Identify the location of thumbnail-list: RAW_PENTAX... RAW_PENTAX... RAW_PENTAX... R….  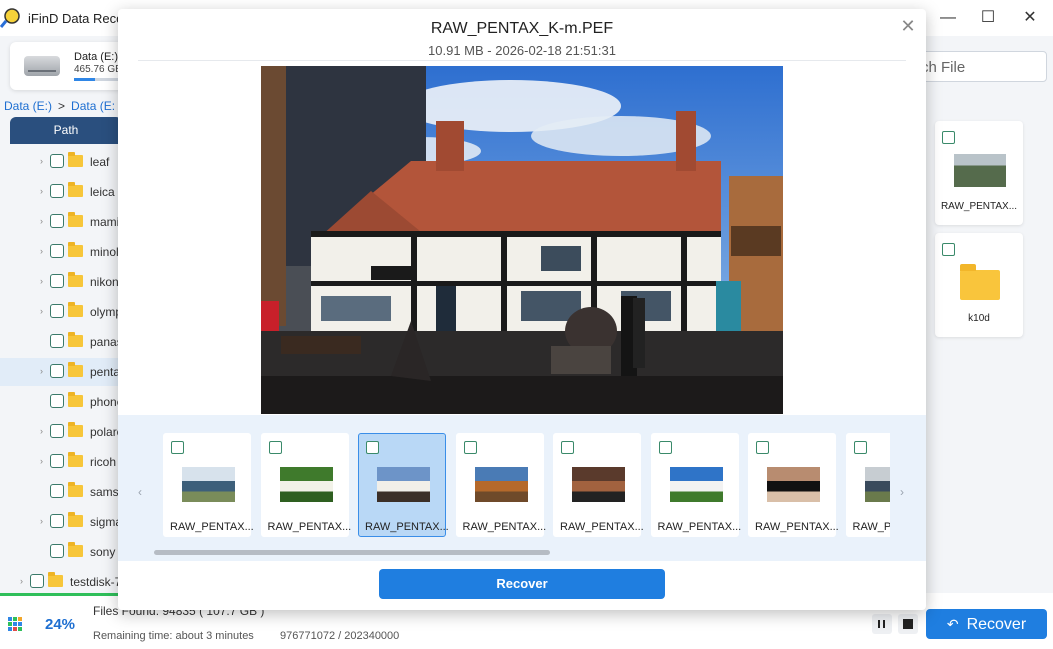
(525, 492).